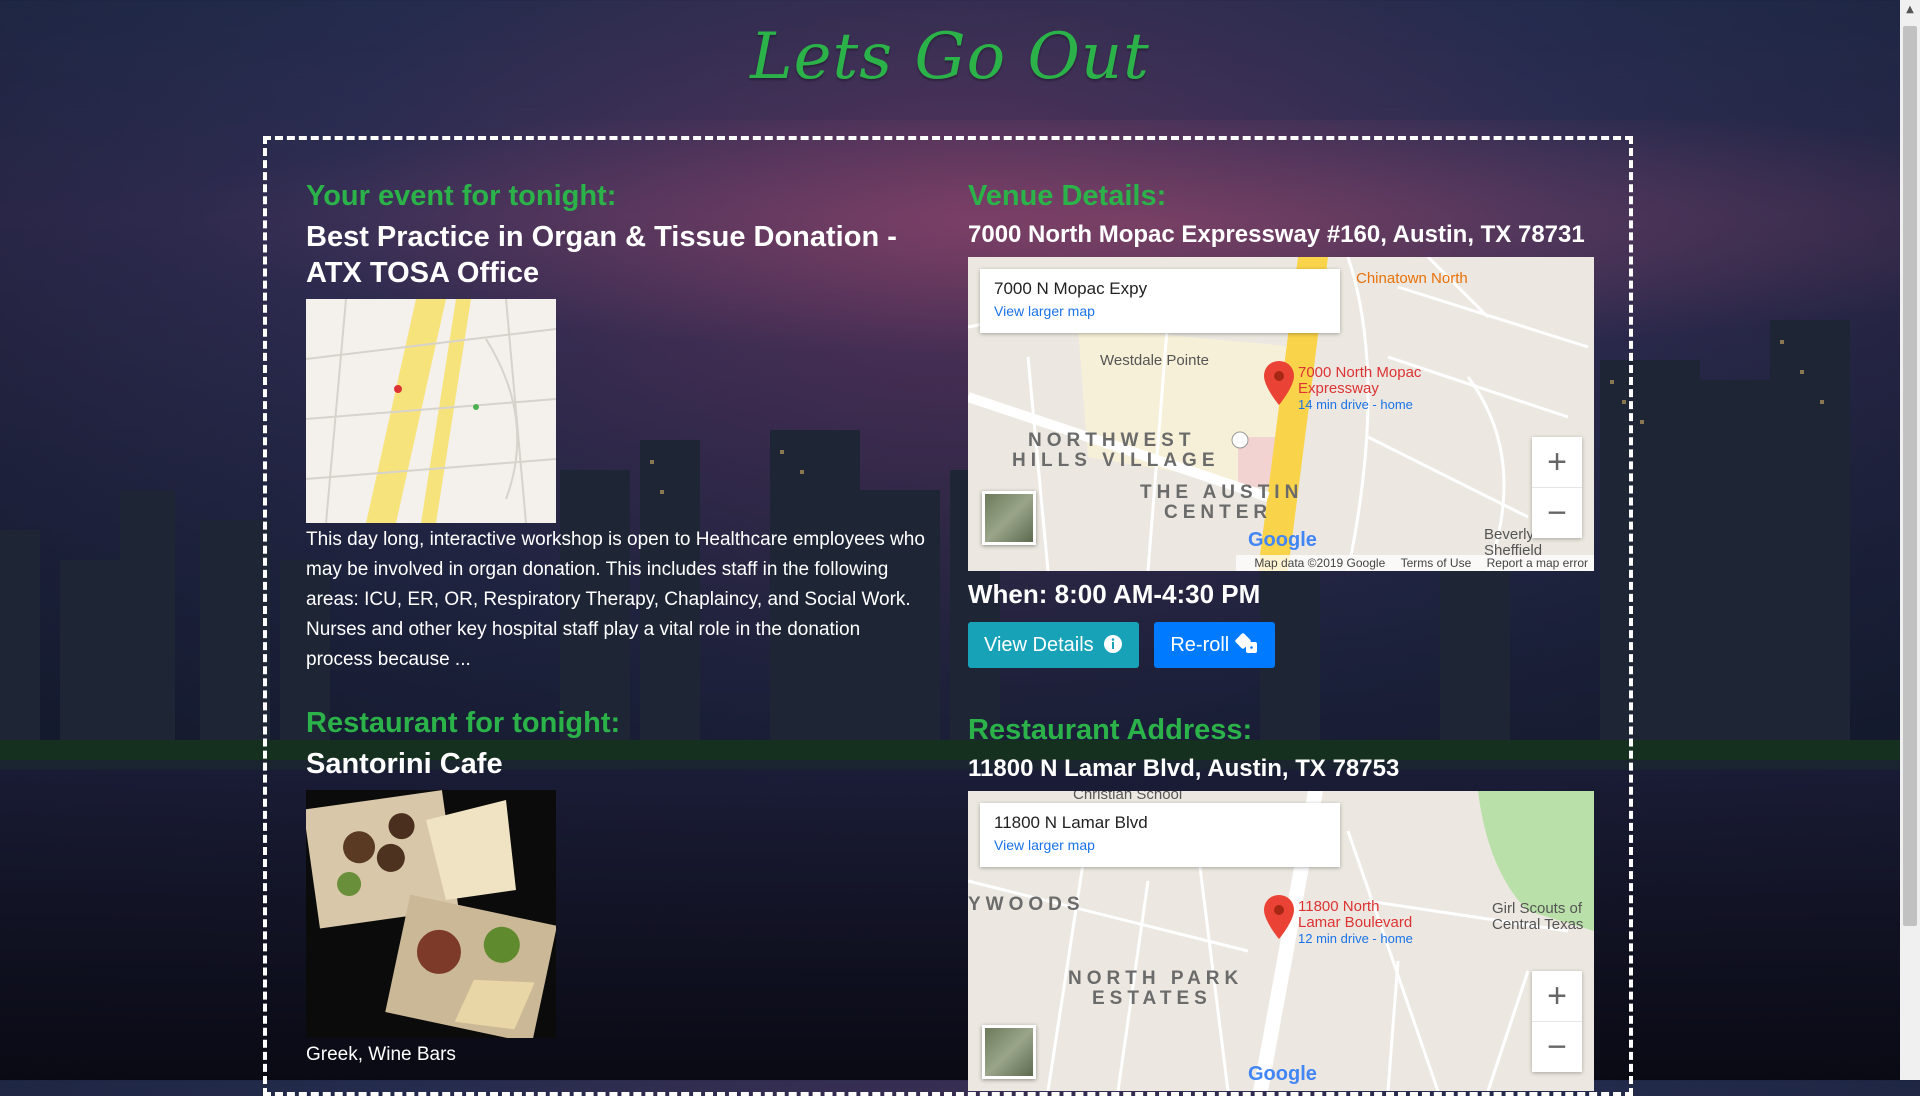 This screenshot has width=1920, height=1096. I want to click on page-scrollbar: ▲, so click(1910, 540).